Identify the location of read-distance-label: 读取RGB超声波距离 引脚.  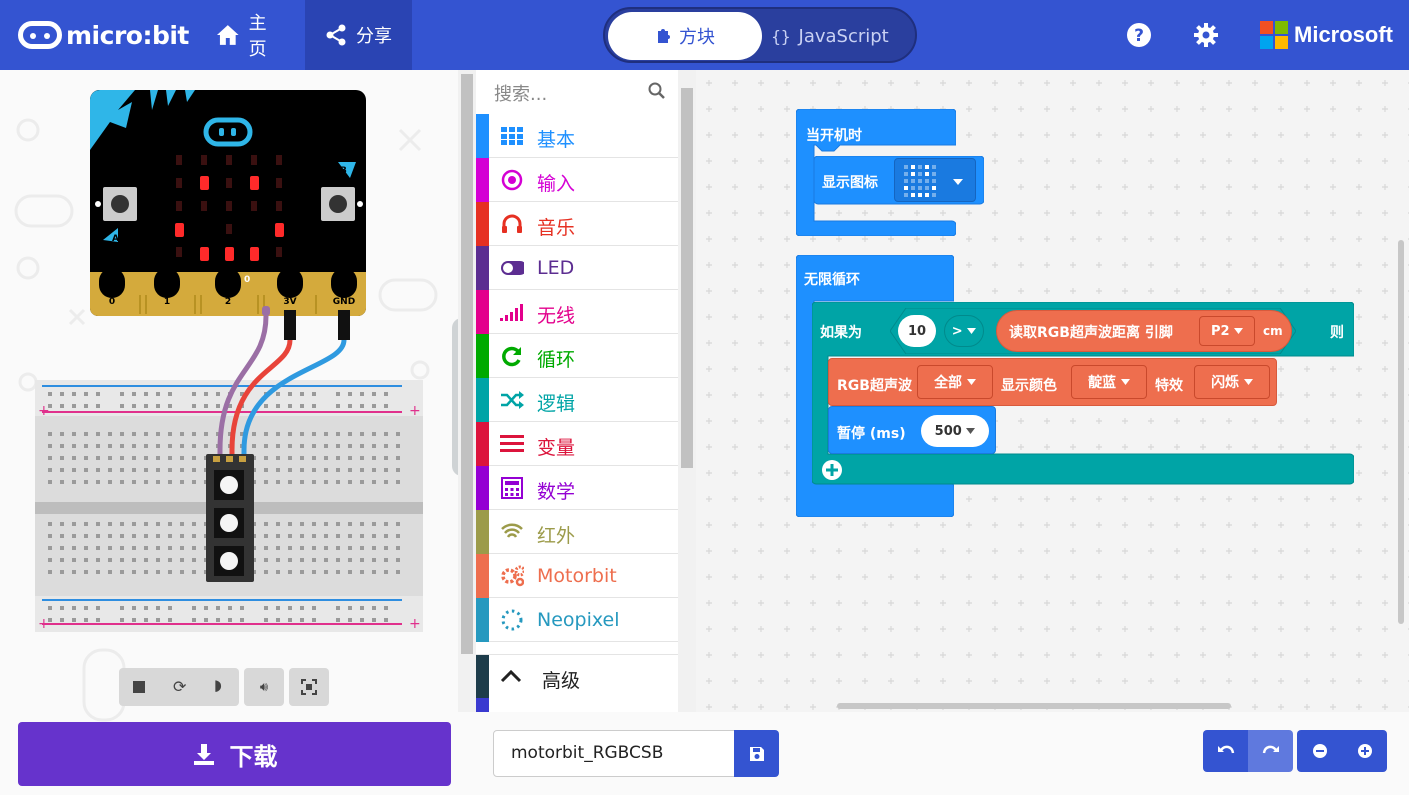
(1091, 333).